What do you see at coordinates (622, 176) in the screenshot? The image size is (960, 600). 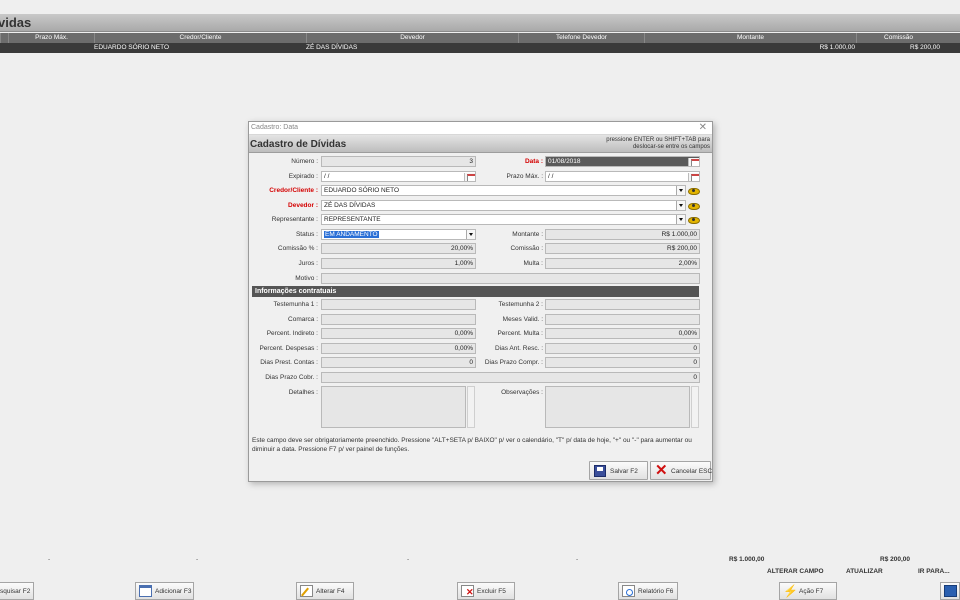 I see `prazo-max-field: / /` at bounding box center [622, 176].